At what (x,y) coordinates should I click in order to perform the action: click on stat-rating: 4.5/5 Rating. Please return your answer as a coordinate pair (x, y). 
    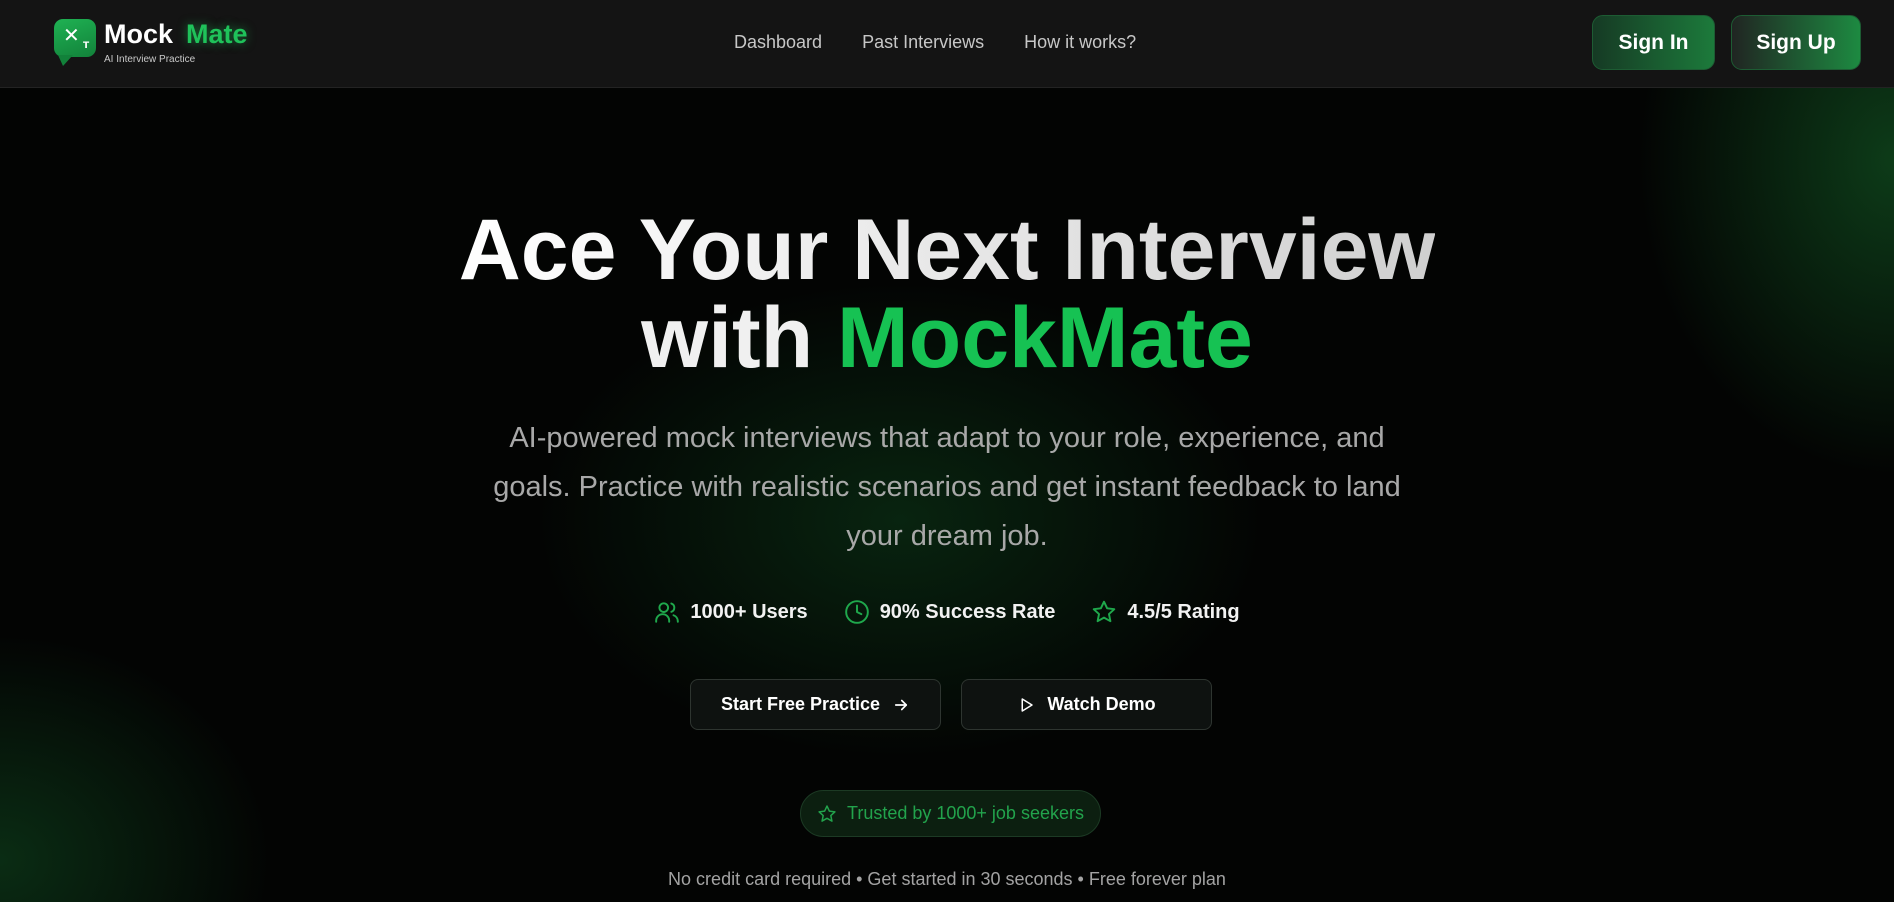
    Looking at the image, I should click on (1165, 612).